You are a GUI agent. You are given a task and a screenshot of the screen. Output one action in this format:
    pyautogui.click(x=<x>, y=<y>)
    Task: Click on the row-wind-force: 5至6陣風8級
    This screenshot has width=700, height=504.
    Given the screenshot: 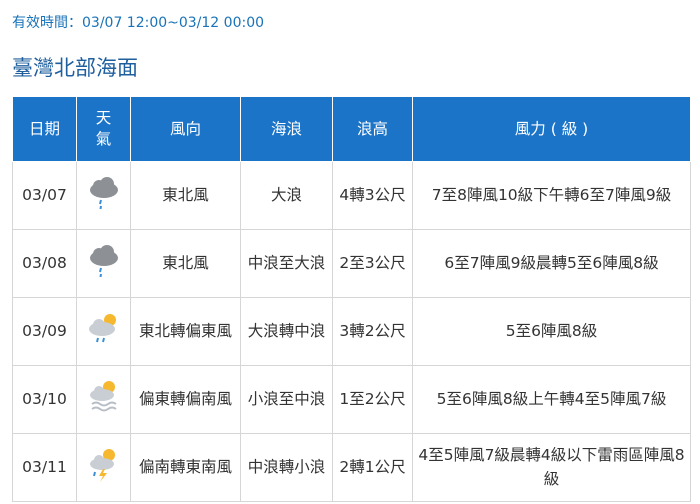 What is the action you would take?
    pyautogui.click(x=551, y=331)
    